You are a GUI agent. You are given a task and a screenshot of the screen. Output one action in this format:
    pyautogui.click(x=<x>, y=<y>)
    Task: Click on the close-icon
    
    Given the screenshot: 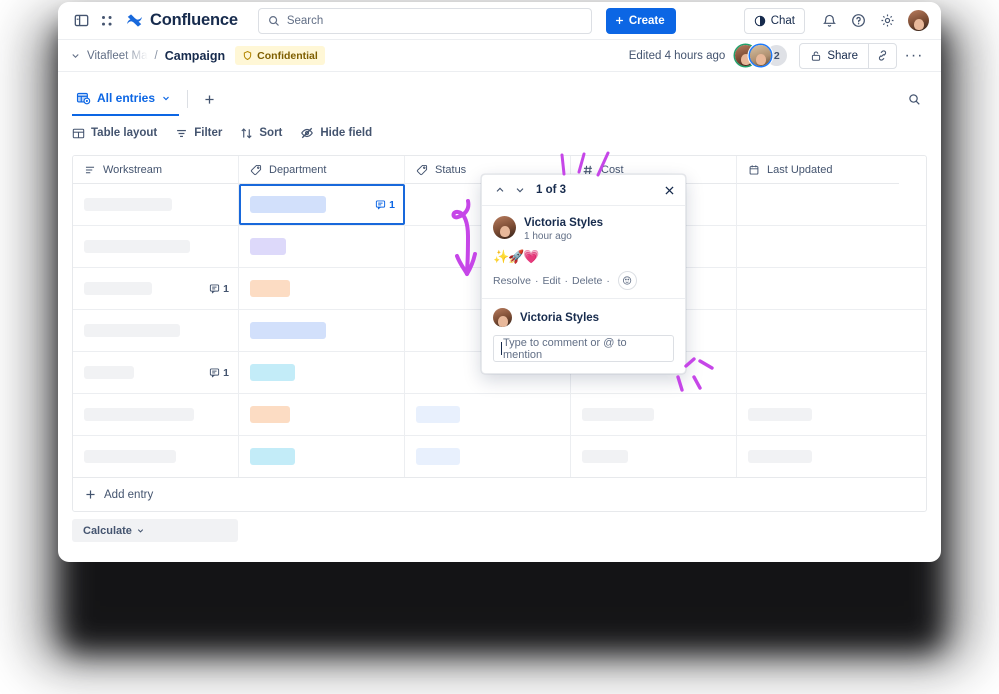 What is the action you would take?
    pyautogui.click(x=669, y=190)
    